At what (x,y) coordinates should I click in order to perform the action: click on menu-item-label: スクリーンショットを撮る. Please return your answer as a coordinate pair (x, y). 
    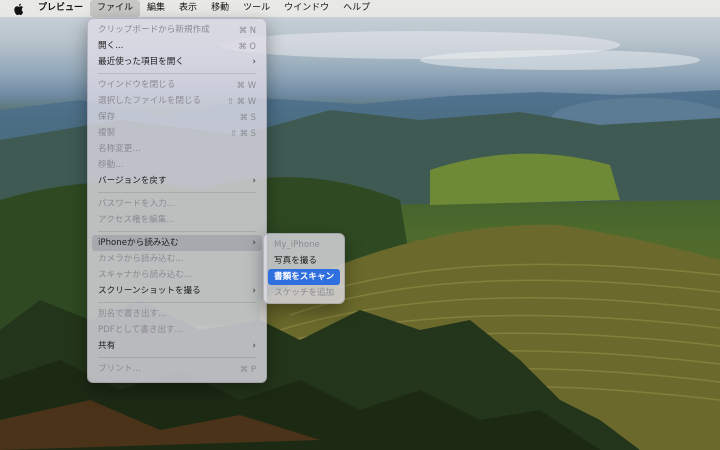
    Looking at the image, I should click on (149, 291).